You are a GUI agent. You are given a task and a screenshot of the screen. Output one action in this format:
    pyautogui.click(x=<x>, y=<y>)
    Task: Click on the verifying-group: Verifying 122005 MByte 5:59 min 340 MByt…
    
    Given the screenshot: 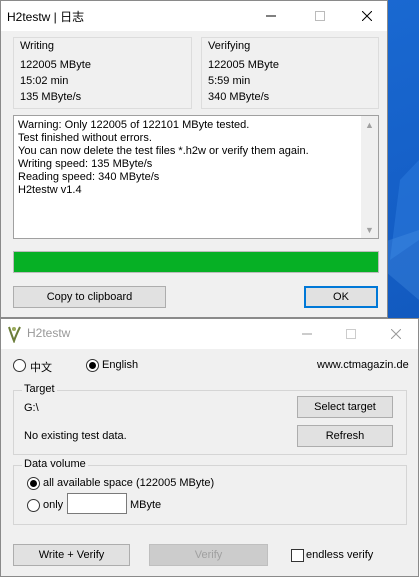 What is the action you would take?
    pyautogui.click(x=290, y=73)
    